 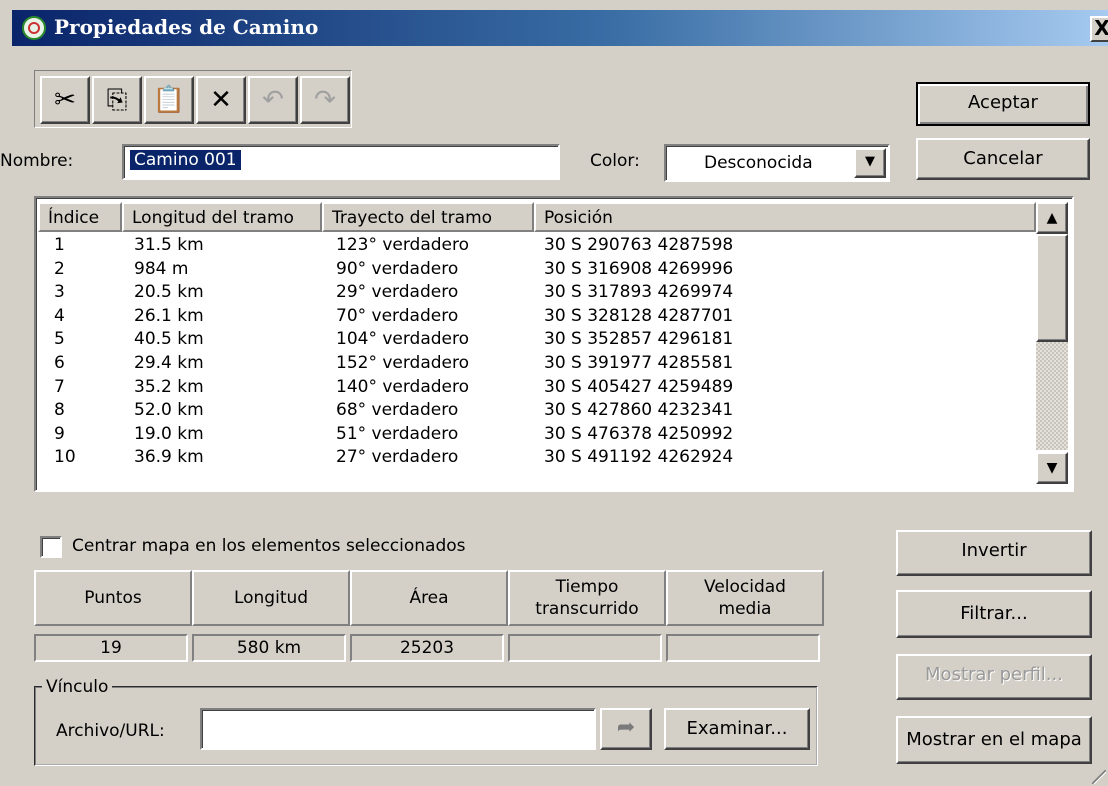 I want to click on row-bearing: 152° verdadero, so click(x=403, y=362).